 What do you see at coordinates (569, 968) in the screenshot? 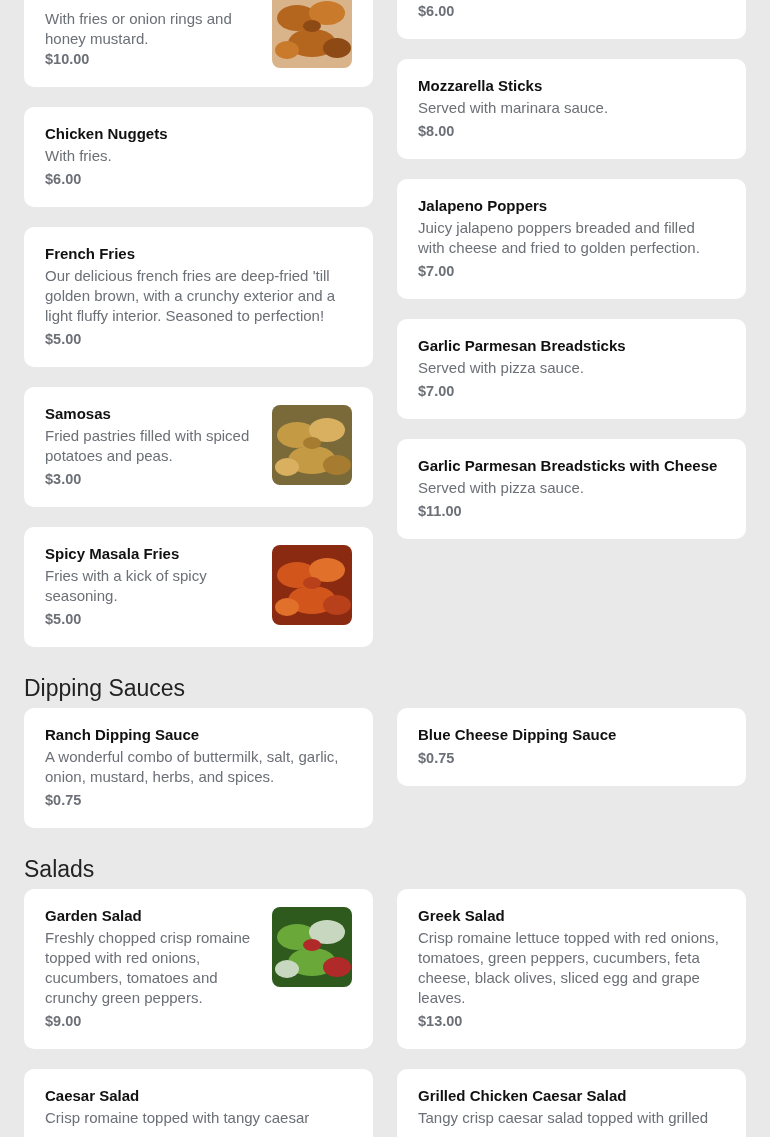
I see `item-description: Crisp romaine lettuce topped with red onions, tomatoes, green peppers, cucumbers, feta cheese, black olives, sliced egg and grape leaves.` at bounding box center [569, 968].